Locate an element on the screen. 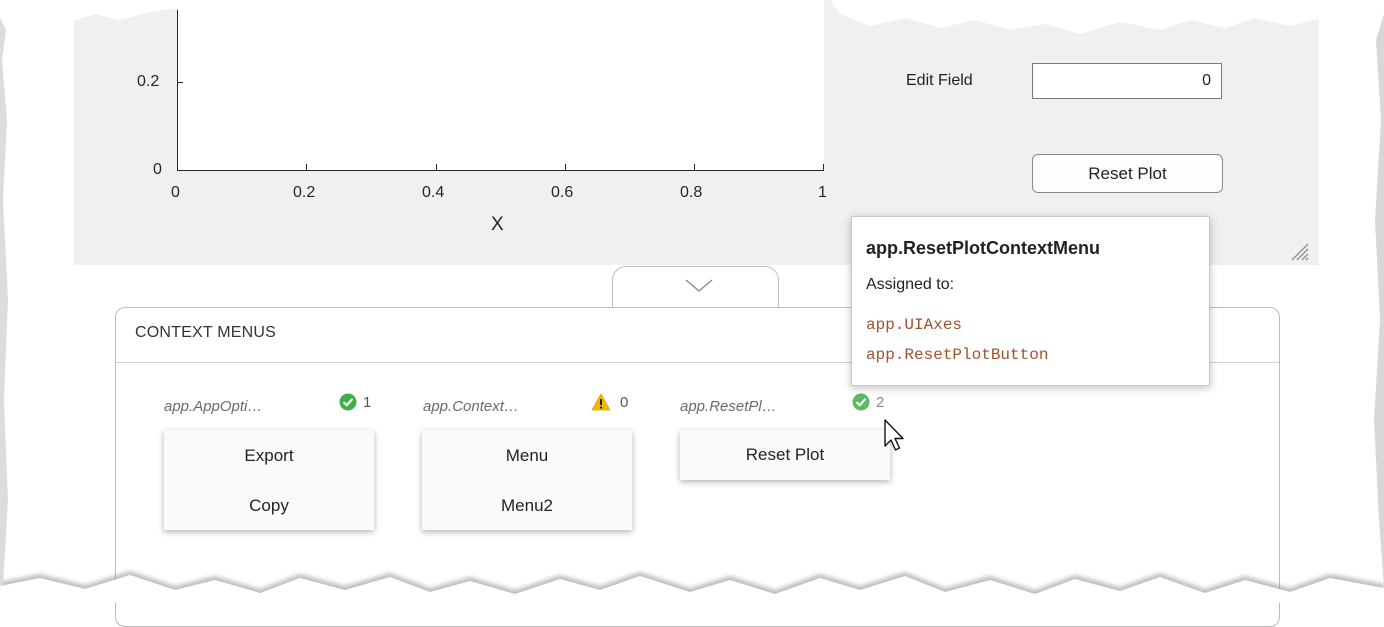 The width and height of the screenshot is (1384, 627). warning-icon is located at coordinates (601, 402).